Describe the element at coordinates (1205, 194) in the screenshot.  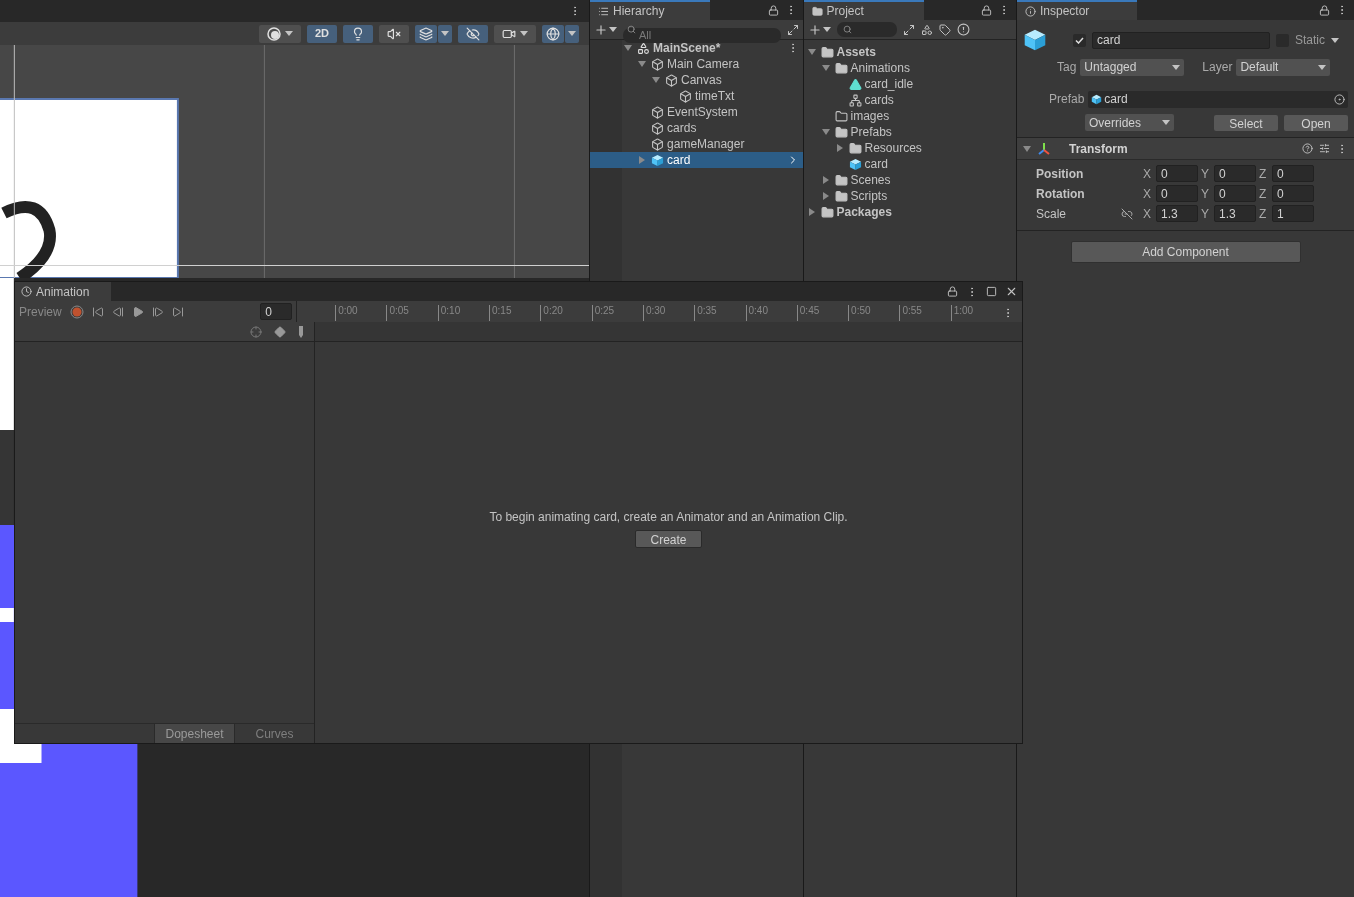
I see `axis-label: Y` at that location.